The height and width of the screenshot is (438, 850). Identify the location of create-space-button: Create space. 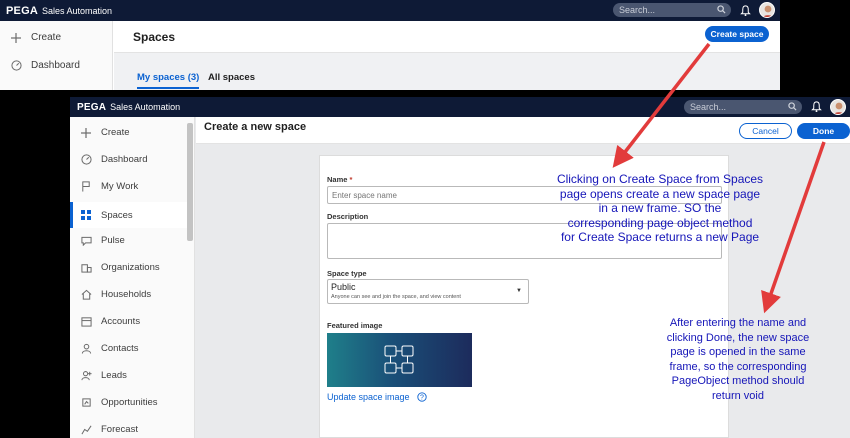
(737, 34).